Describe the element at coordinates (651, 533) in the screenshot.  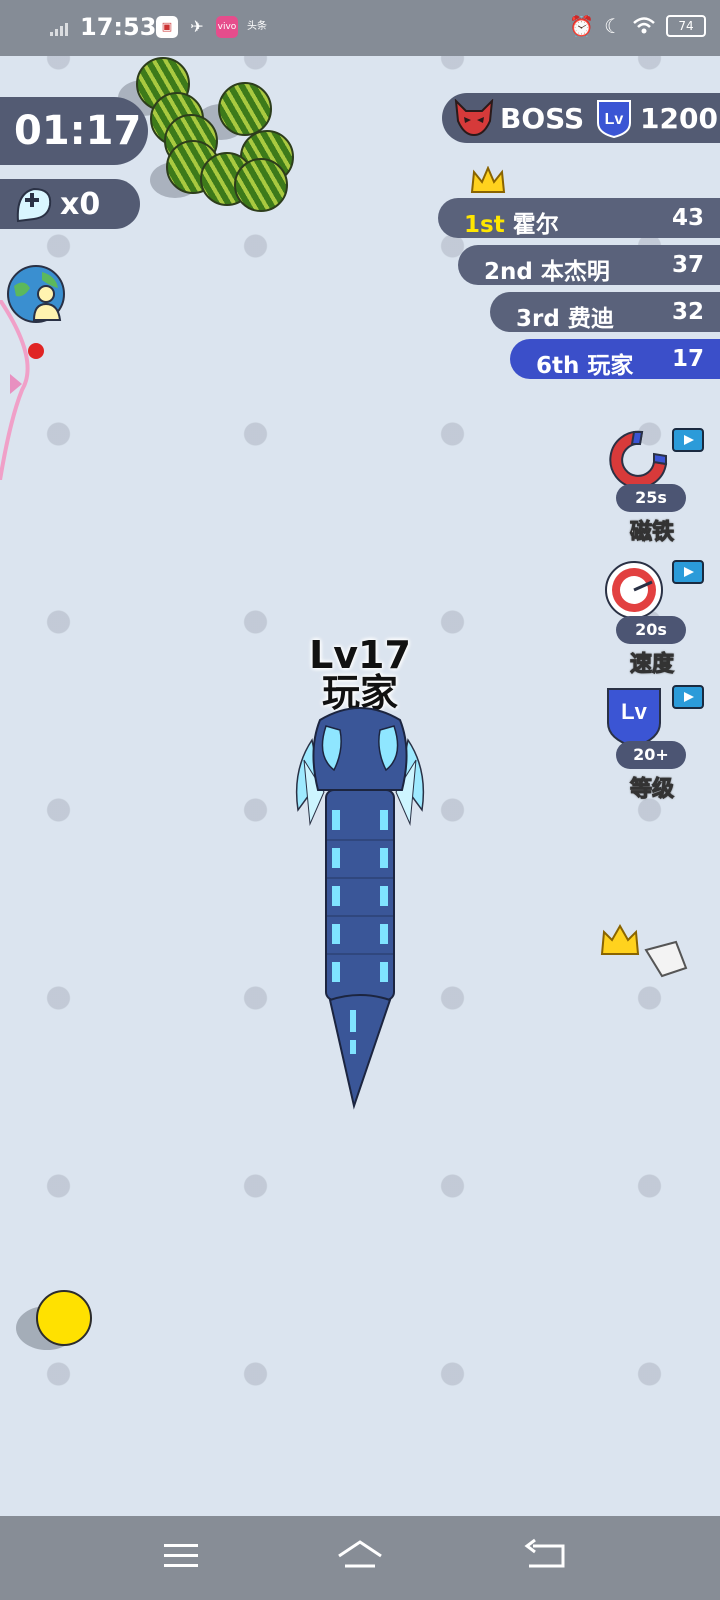
I see `powerup-name: 磁铁` at that location.